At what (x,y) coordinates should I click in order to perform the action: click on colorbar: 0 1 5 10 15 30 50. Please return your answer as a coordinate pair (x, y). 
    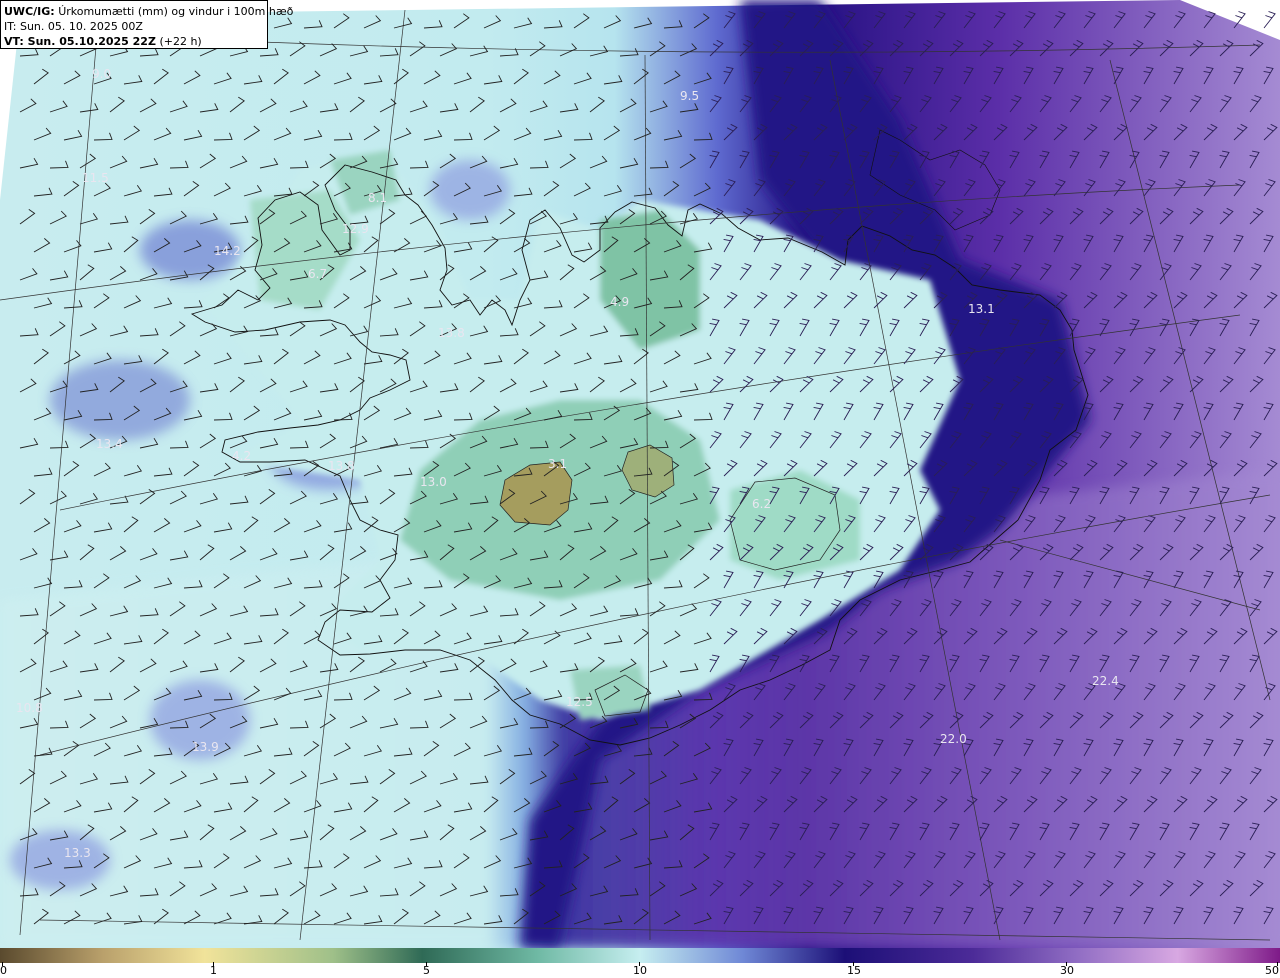
    Looking at the image, I should click on (640, 963).